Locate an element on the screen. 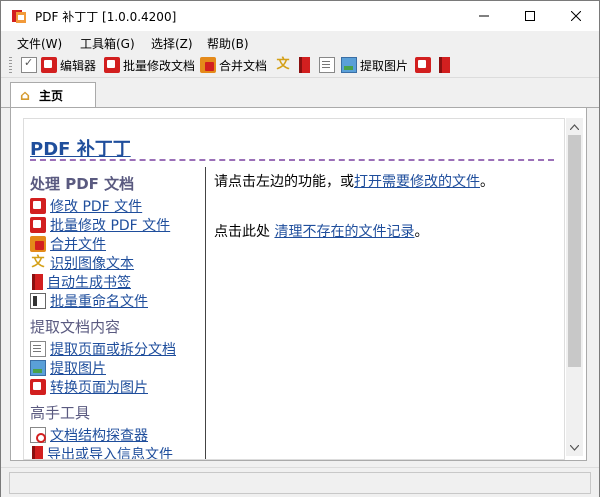 The width and height of the screenshot is (600, 497). column-divider is located at coordinates (205, 313).